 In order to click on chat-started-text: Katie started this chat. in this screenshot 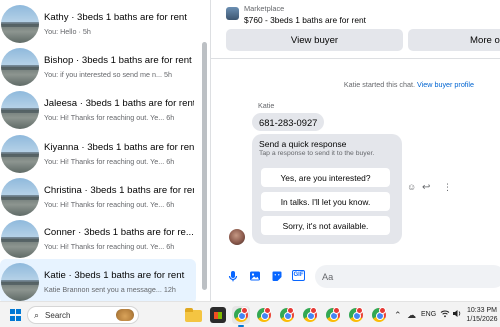, I will do `click(379, 84)`.